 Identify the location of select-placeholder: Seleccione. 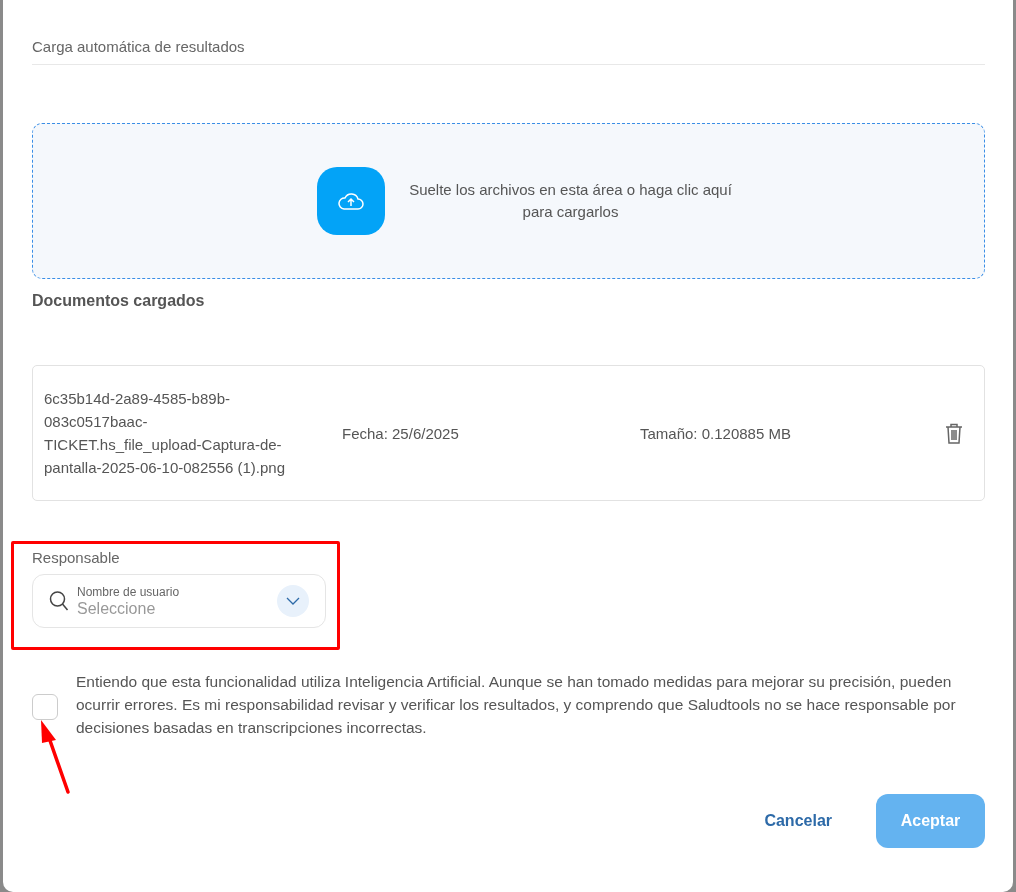
(117, 608).